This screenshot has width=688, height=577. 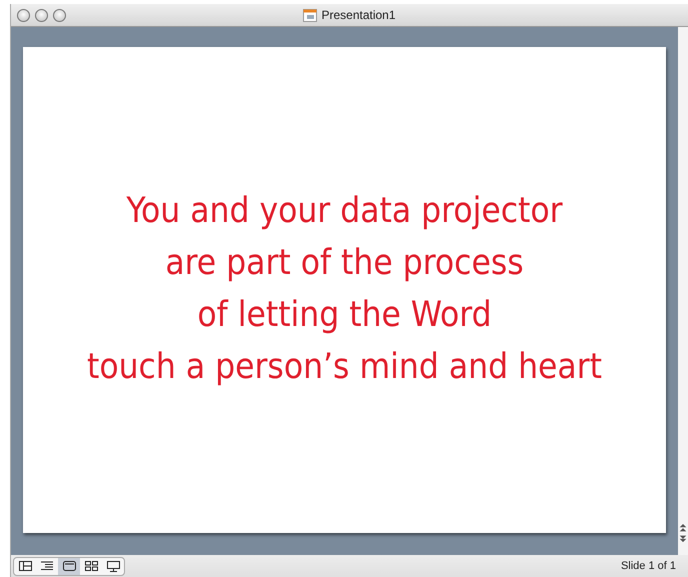 What do you see at coordinates (41, 15) in the screenshot?
I see `minimize-button` at bounding box center [41, 15].